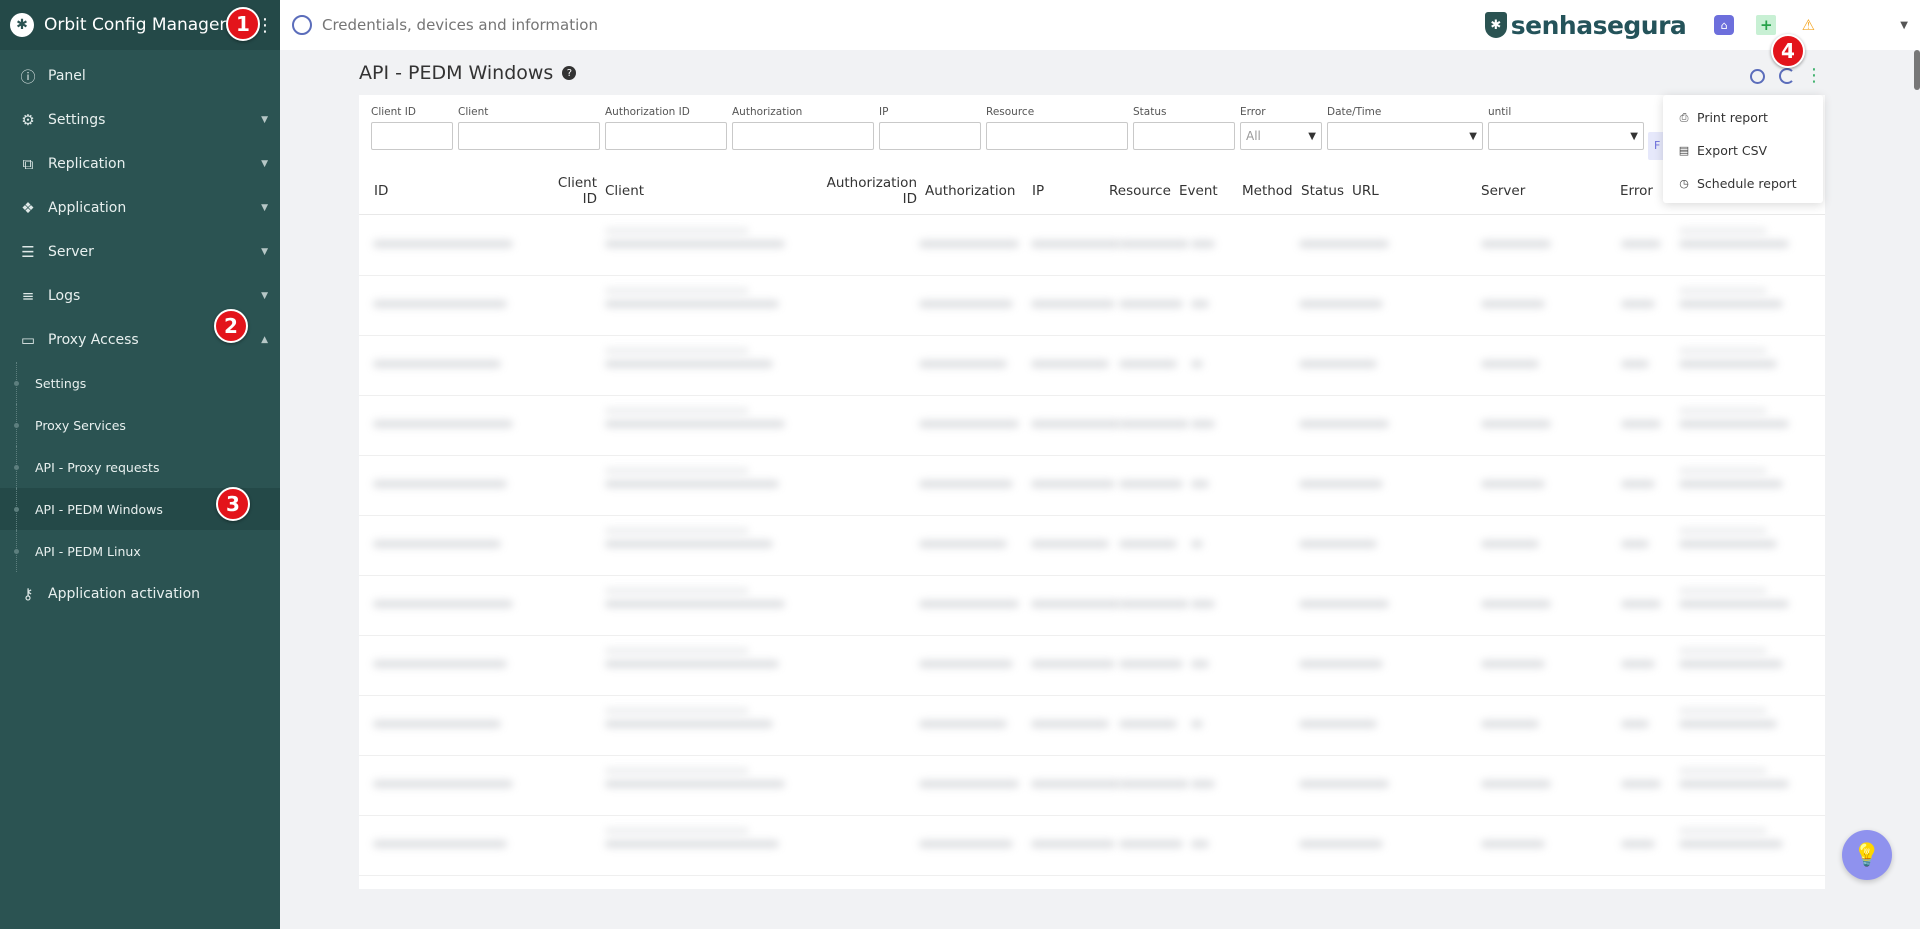 Image resolution: width=1920 pixels, height=929 pixels. What do you see at coordinates (28, 340) in the screenshot?
I see `monitor-icon: ▭` at bounding box center [28, 340].